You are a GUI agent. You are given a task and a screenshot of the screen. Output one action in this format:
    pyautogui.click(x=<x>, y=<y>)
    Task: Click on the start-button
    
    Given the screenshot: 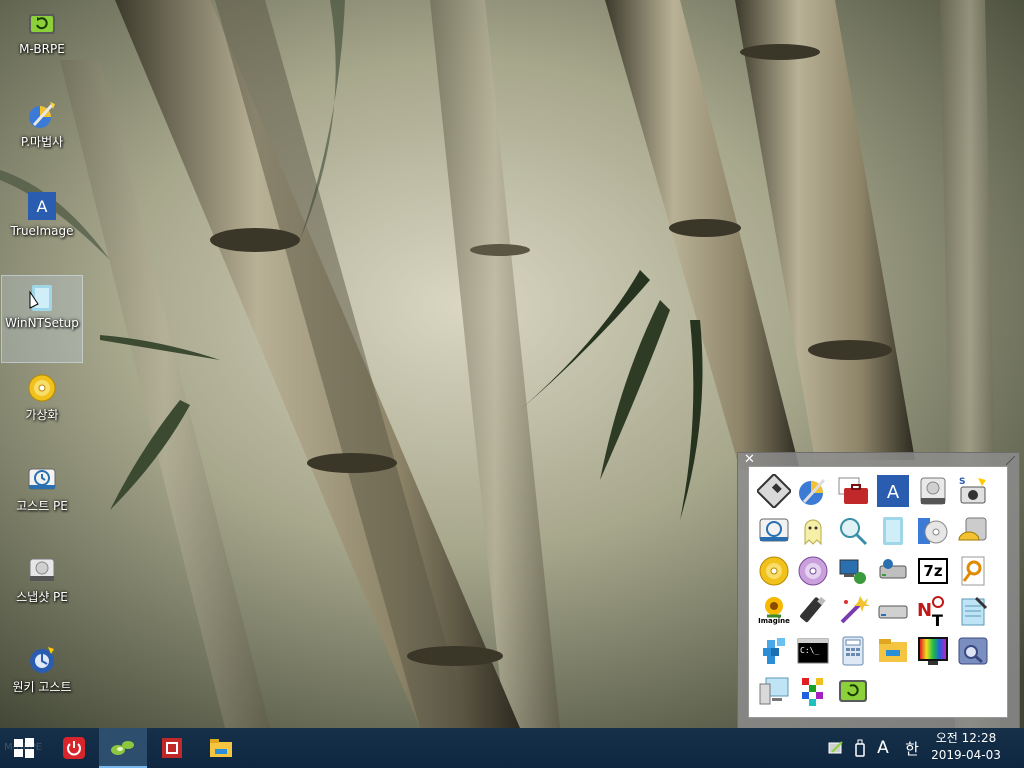 What is the action you would take?
    pyautogui.click(x=24, y=748)
    